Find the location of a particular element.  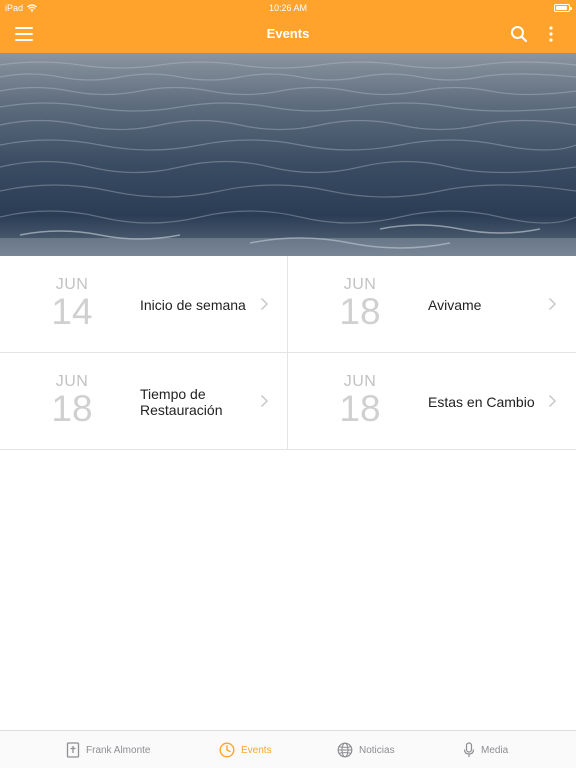

microphone-icon is located at coordinates (469, 749).